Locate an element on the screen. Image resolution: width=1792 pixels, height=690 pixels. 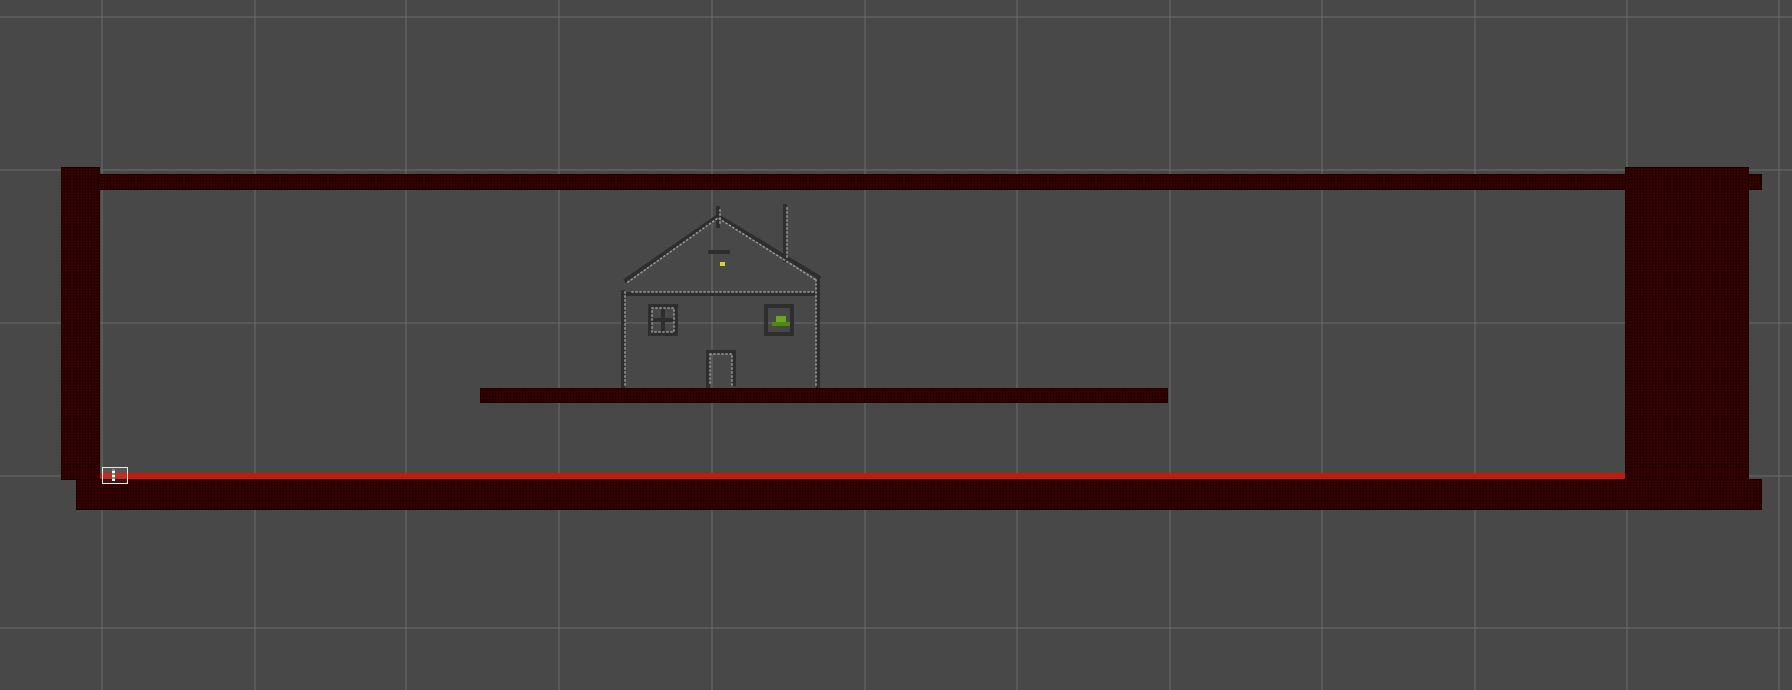
green-sprite-icon is located at coordinates (781, 321).